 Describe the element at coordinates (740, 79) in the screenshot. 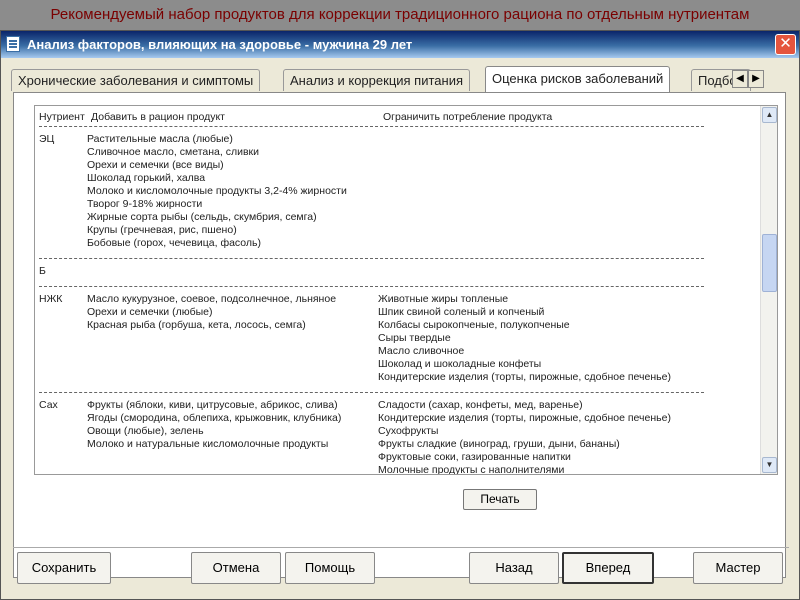

I see `tab-left-icon: ◀` at that location.